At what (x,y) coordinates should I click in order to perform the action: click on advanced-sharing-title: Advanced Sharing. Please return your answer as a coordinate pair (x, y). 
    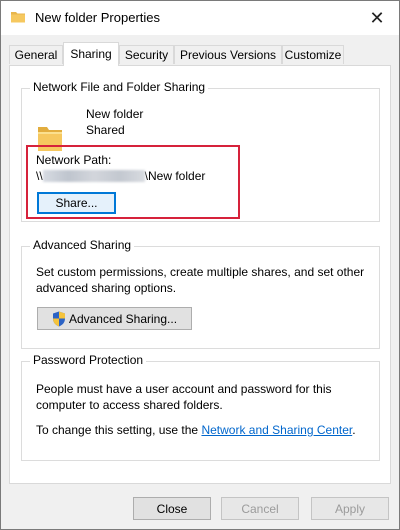
    Looking at the image, I should click on (82, 245).